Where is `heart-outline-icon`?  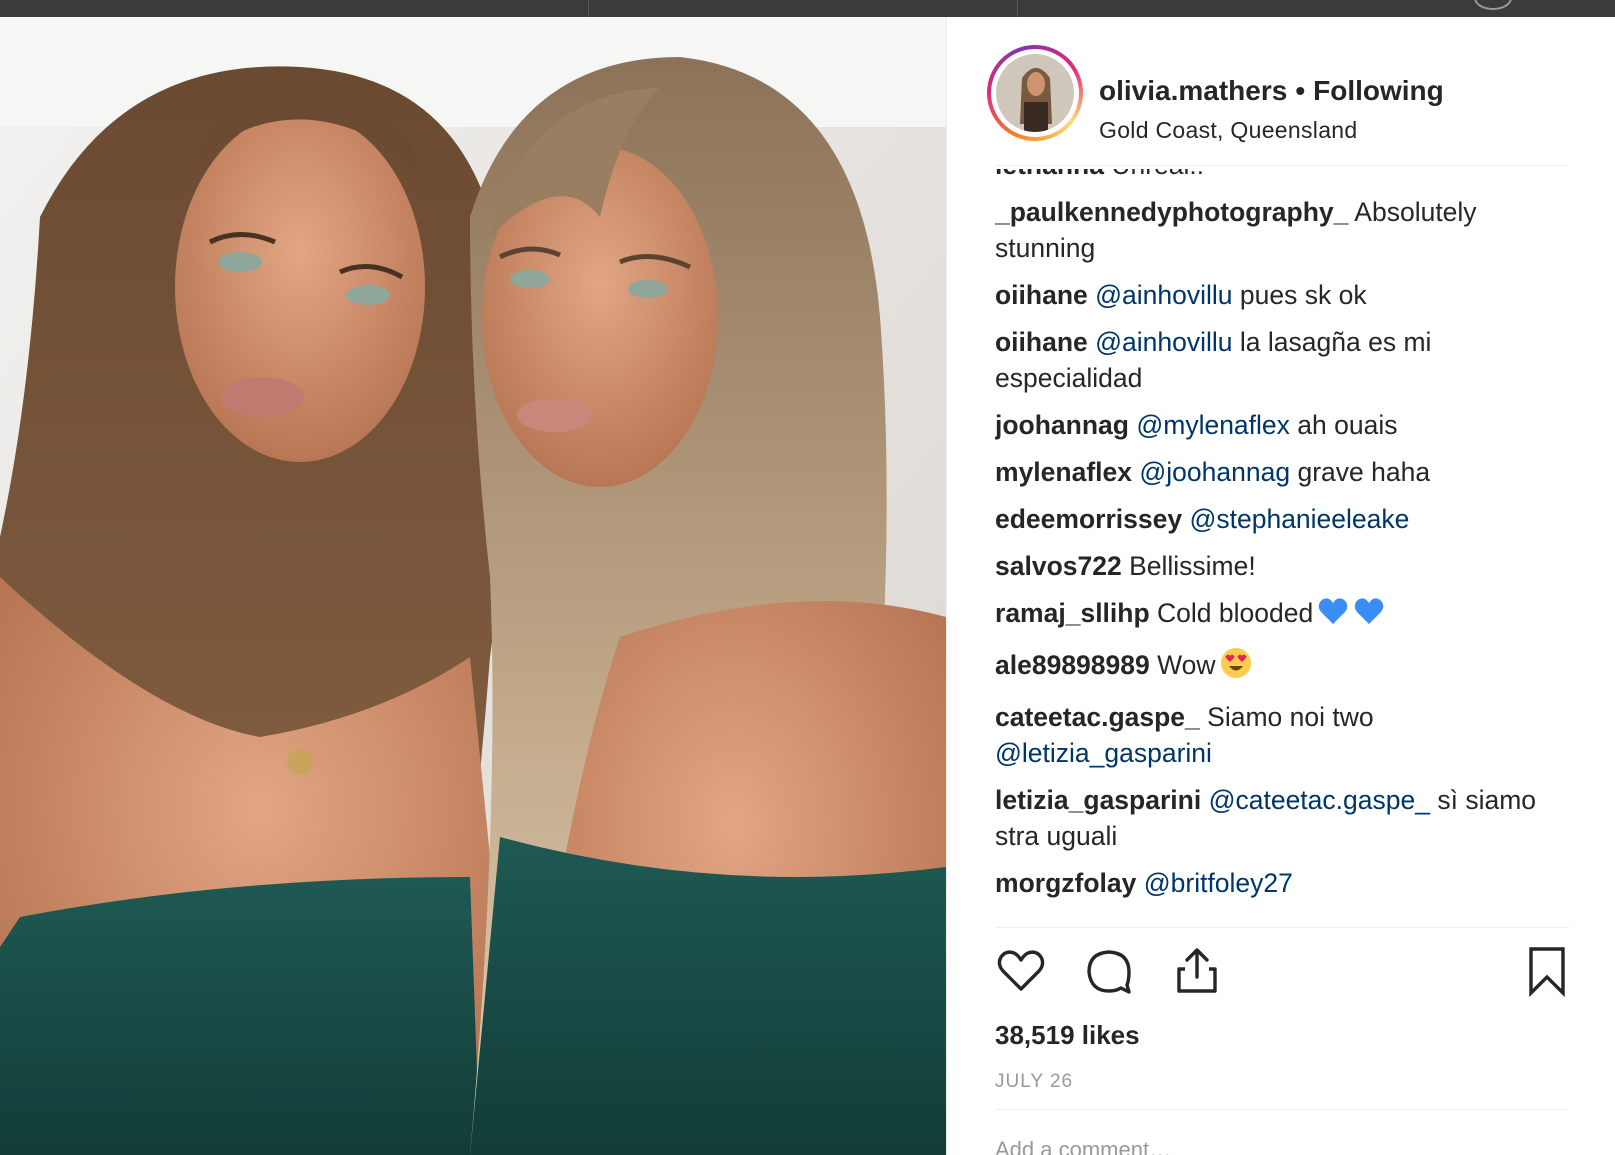 heart-outline-icon is located at coordinates (1021, 971).